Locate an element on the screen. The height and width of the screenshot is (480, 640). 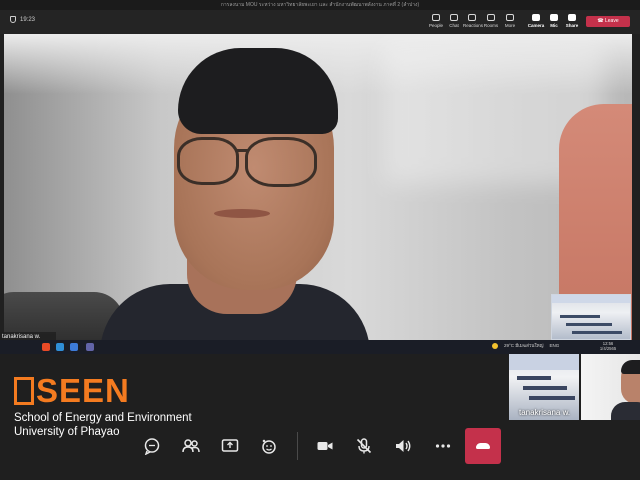
participant-tile: tanakrisana w. is located at coordinates (544, 387).